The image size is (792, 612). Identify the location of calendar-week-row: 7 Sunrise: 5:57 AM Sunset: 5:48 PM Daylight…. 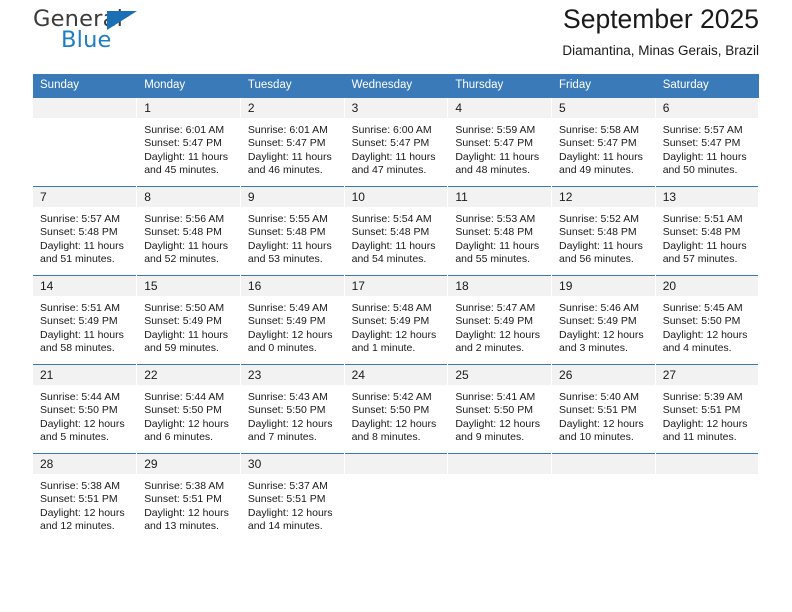
(396, 231).